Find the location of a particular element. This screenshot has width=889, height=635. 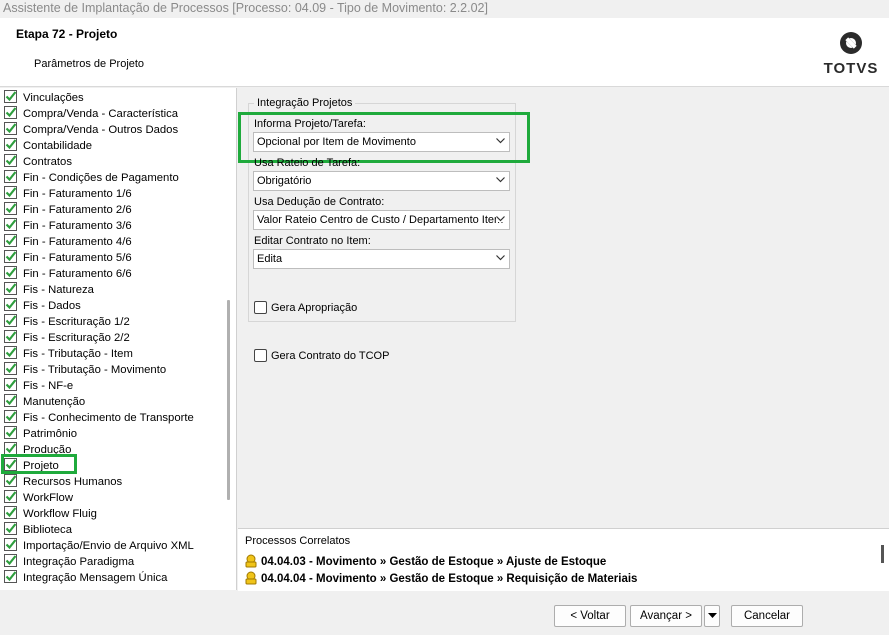

sidebar-item: Fin - Faturamento 5/6 is located at coordinates (68, 258).